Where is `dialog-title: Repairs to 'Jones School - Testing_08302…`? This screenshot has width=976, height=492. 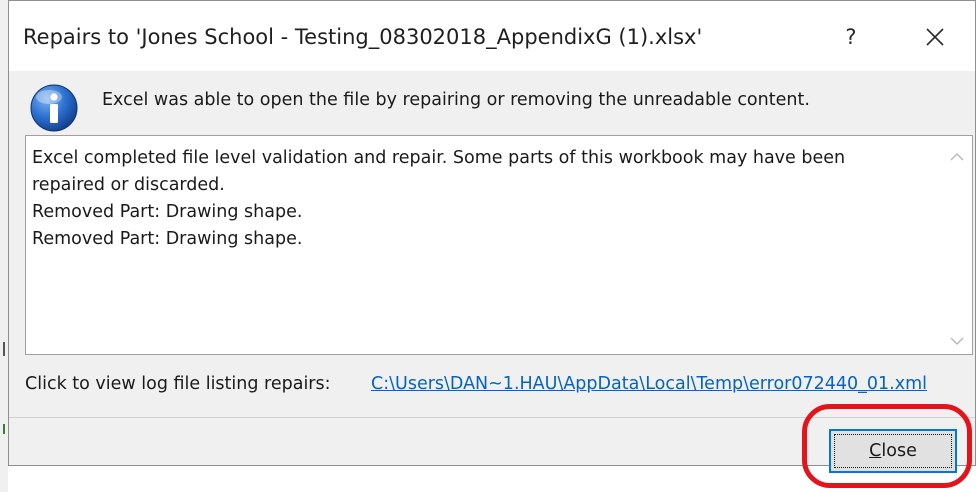
dialog-title: Repairs to 'Jones School - Testing_08302… is located at coordinates (363, 37).